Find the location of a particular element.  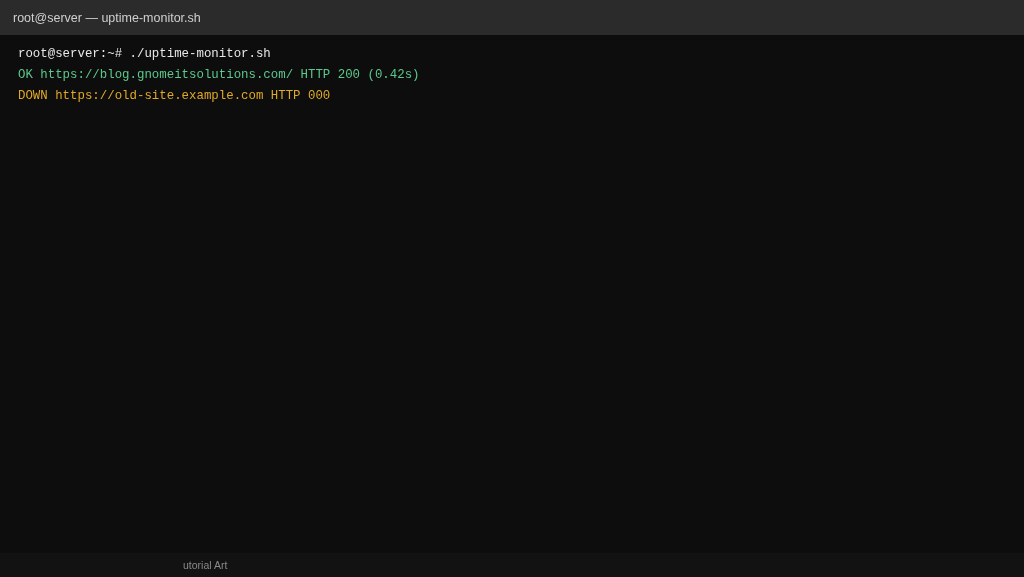

terminal-line: OK https://blog.gnomeitsolutions.com/ HTTP 200 (0.42s) is located at coordinates (219, 75).